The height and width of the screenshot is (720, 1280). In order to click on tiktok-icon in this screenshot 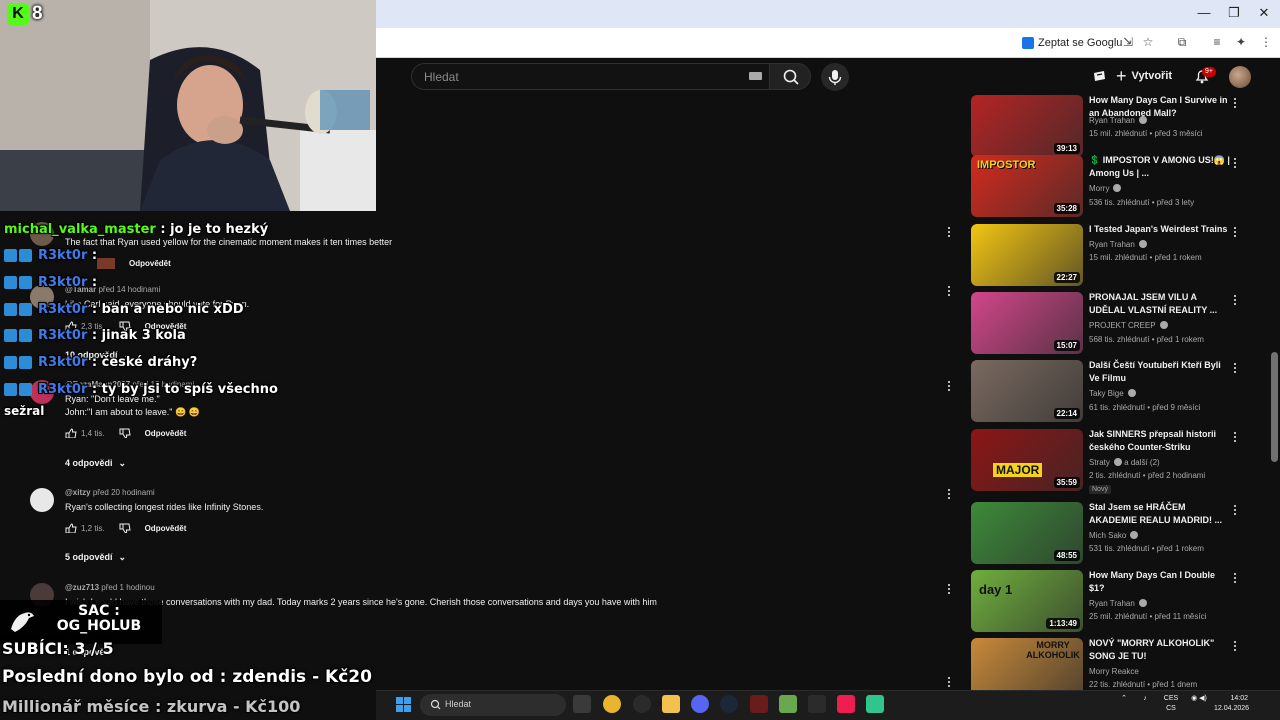, I will do `click(846, 704)`.